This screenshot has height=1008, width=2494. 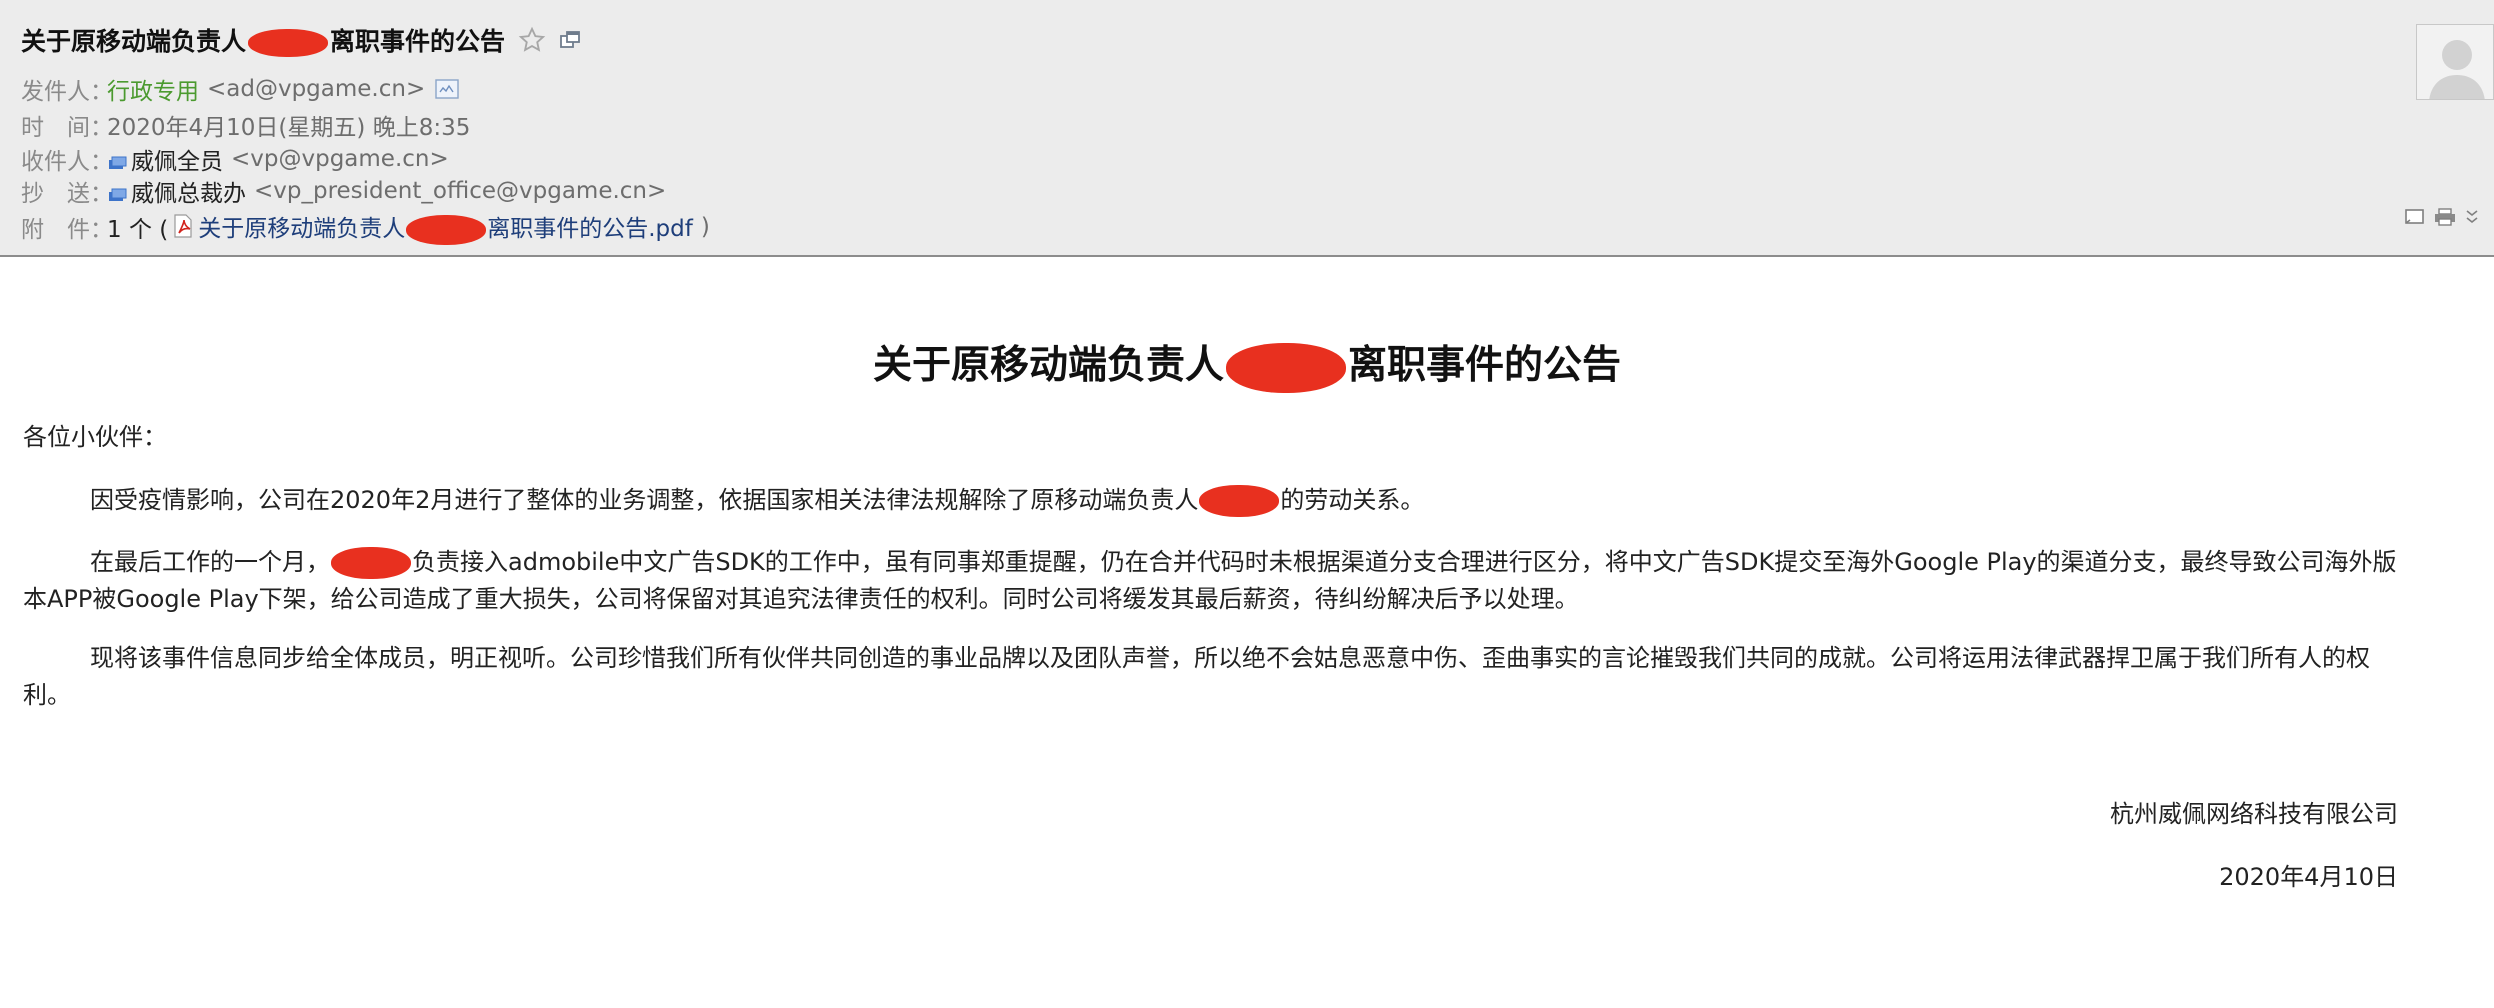 I want to click on cc-name: 威佩总裁办, so click(x=188, y=191).